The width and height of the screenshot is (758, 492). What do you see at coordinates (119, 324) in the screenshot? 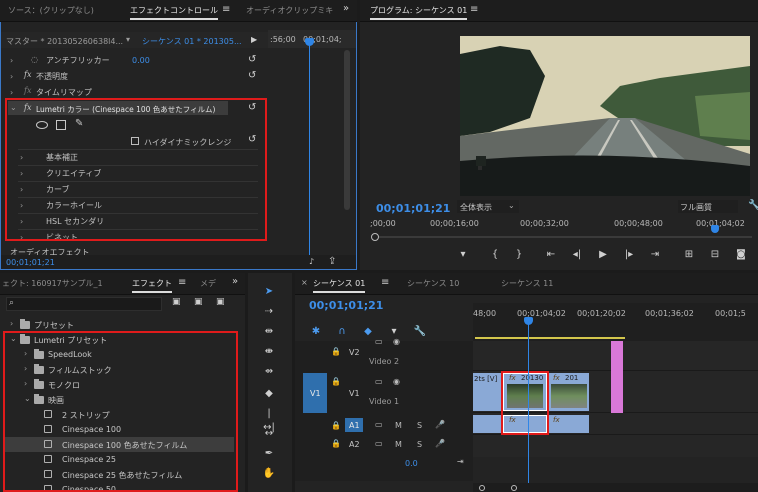
I see `effects-tree-item: › プリセット` at bounding box center [119, 324].